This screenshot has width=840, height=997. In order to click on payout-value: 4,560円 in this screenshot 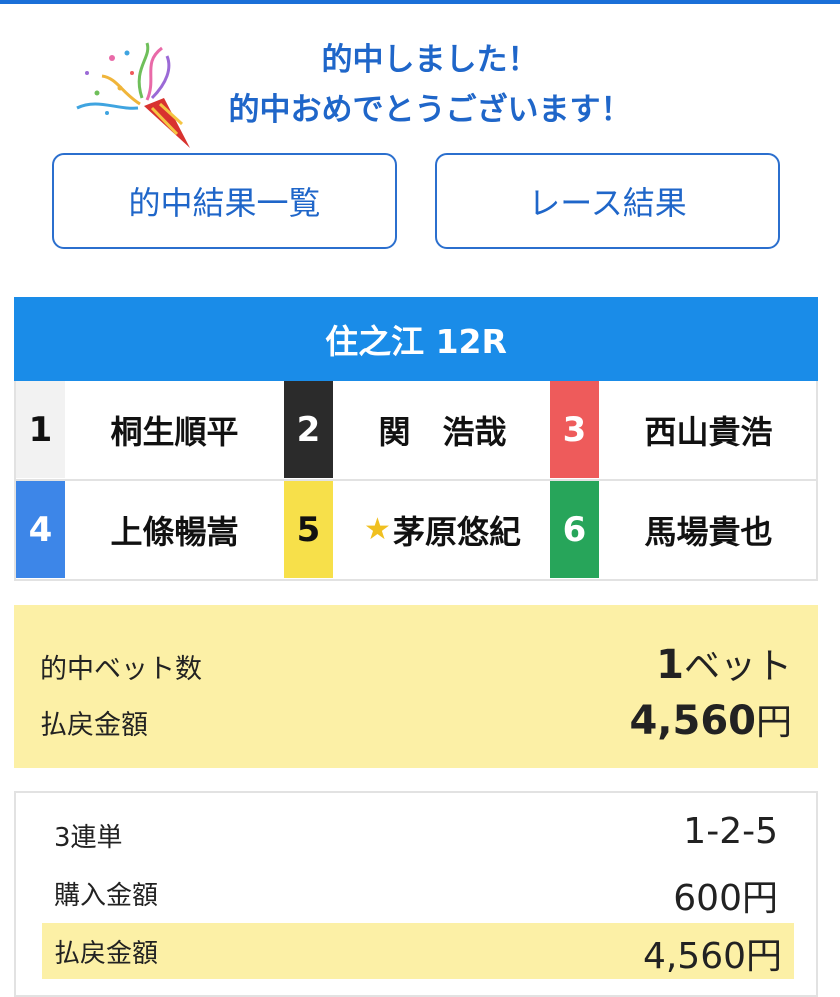, I will do `click(710, 721)`.